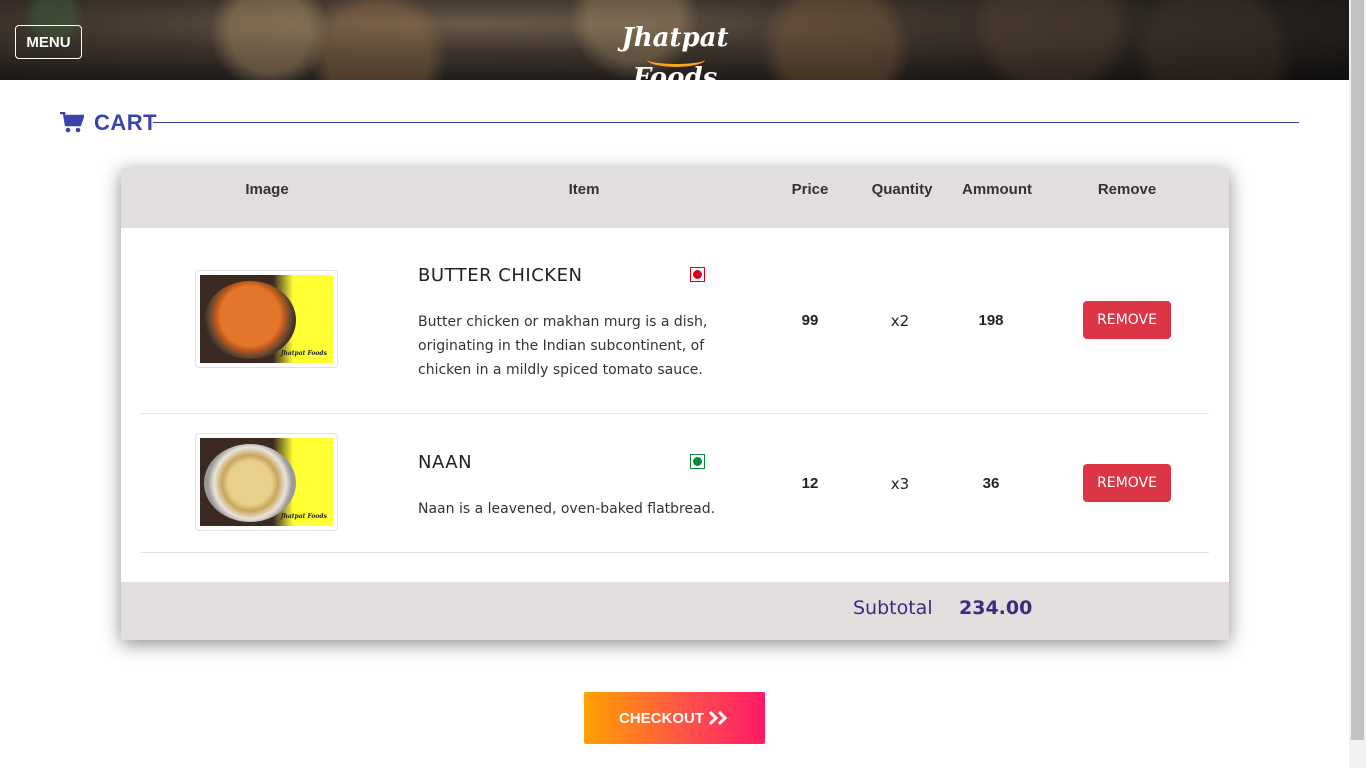  What do you see at coordinates (893, 608) in the screenshot?
I see `subtotal-label: Subtotal` at bounding box center [893, 608].